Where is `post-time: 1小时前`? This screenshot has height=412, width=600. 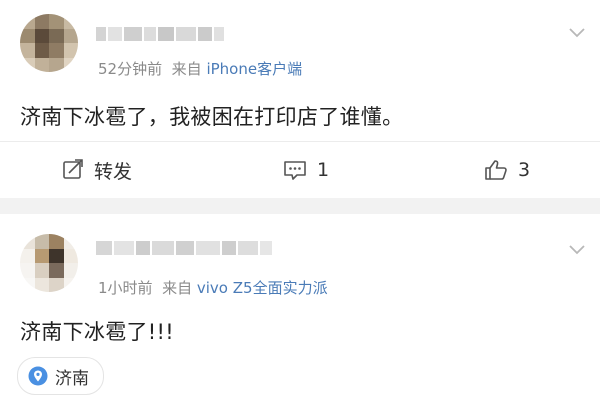
post-time: 1小时前 is located at coordinates (125, 288).